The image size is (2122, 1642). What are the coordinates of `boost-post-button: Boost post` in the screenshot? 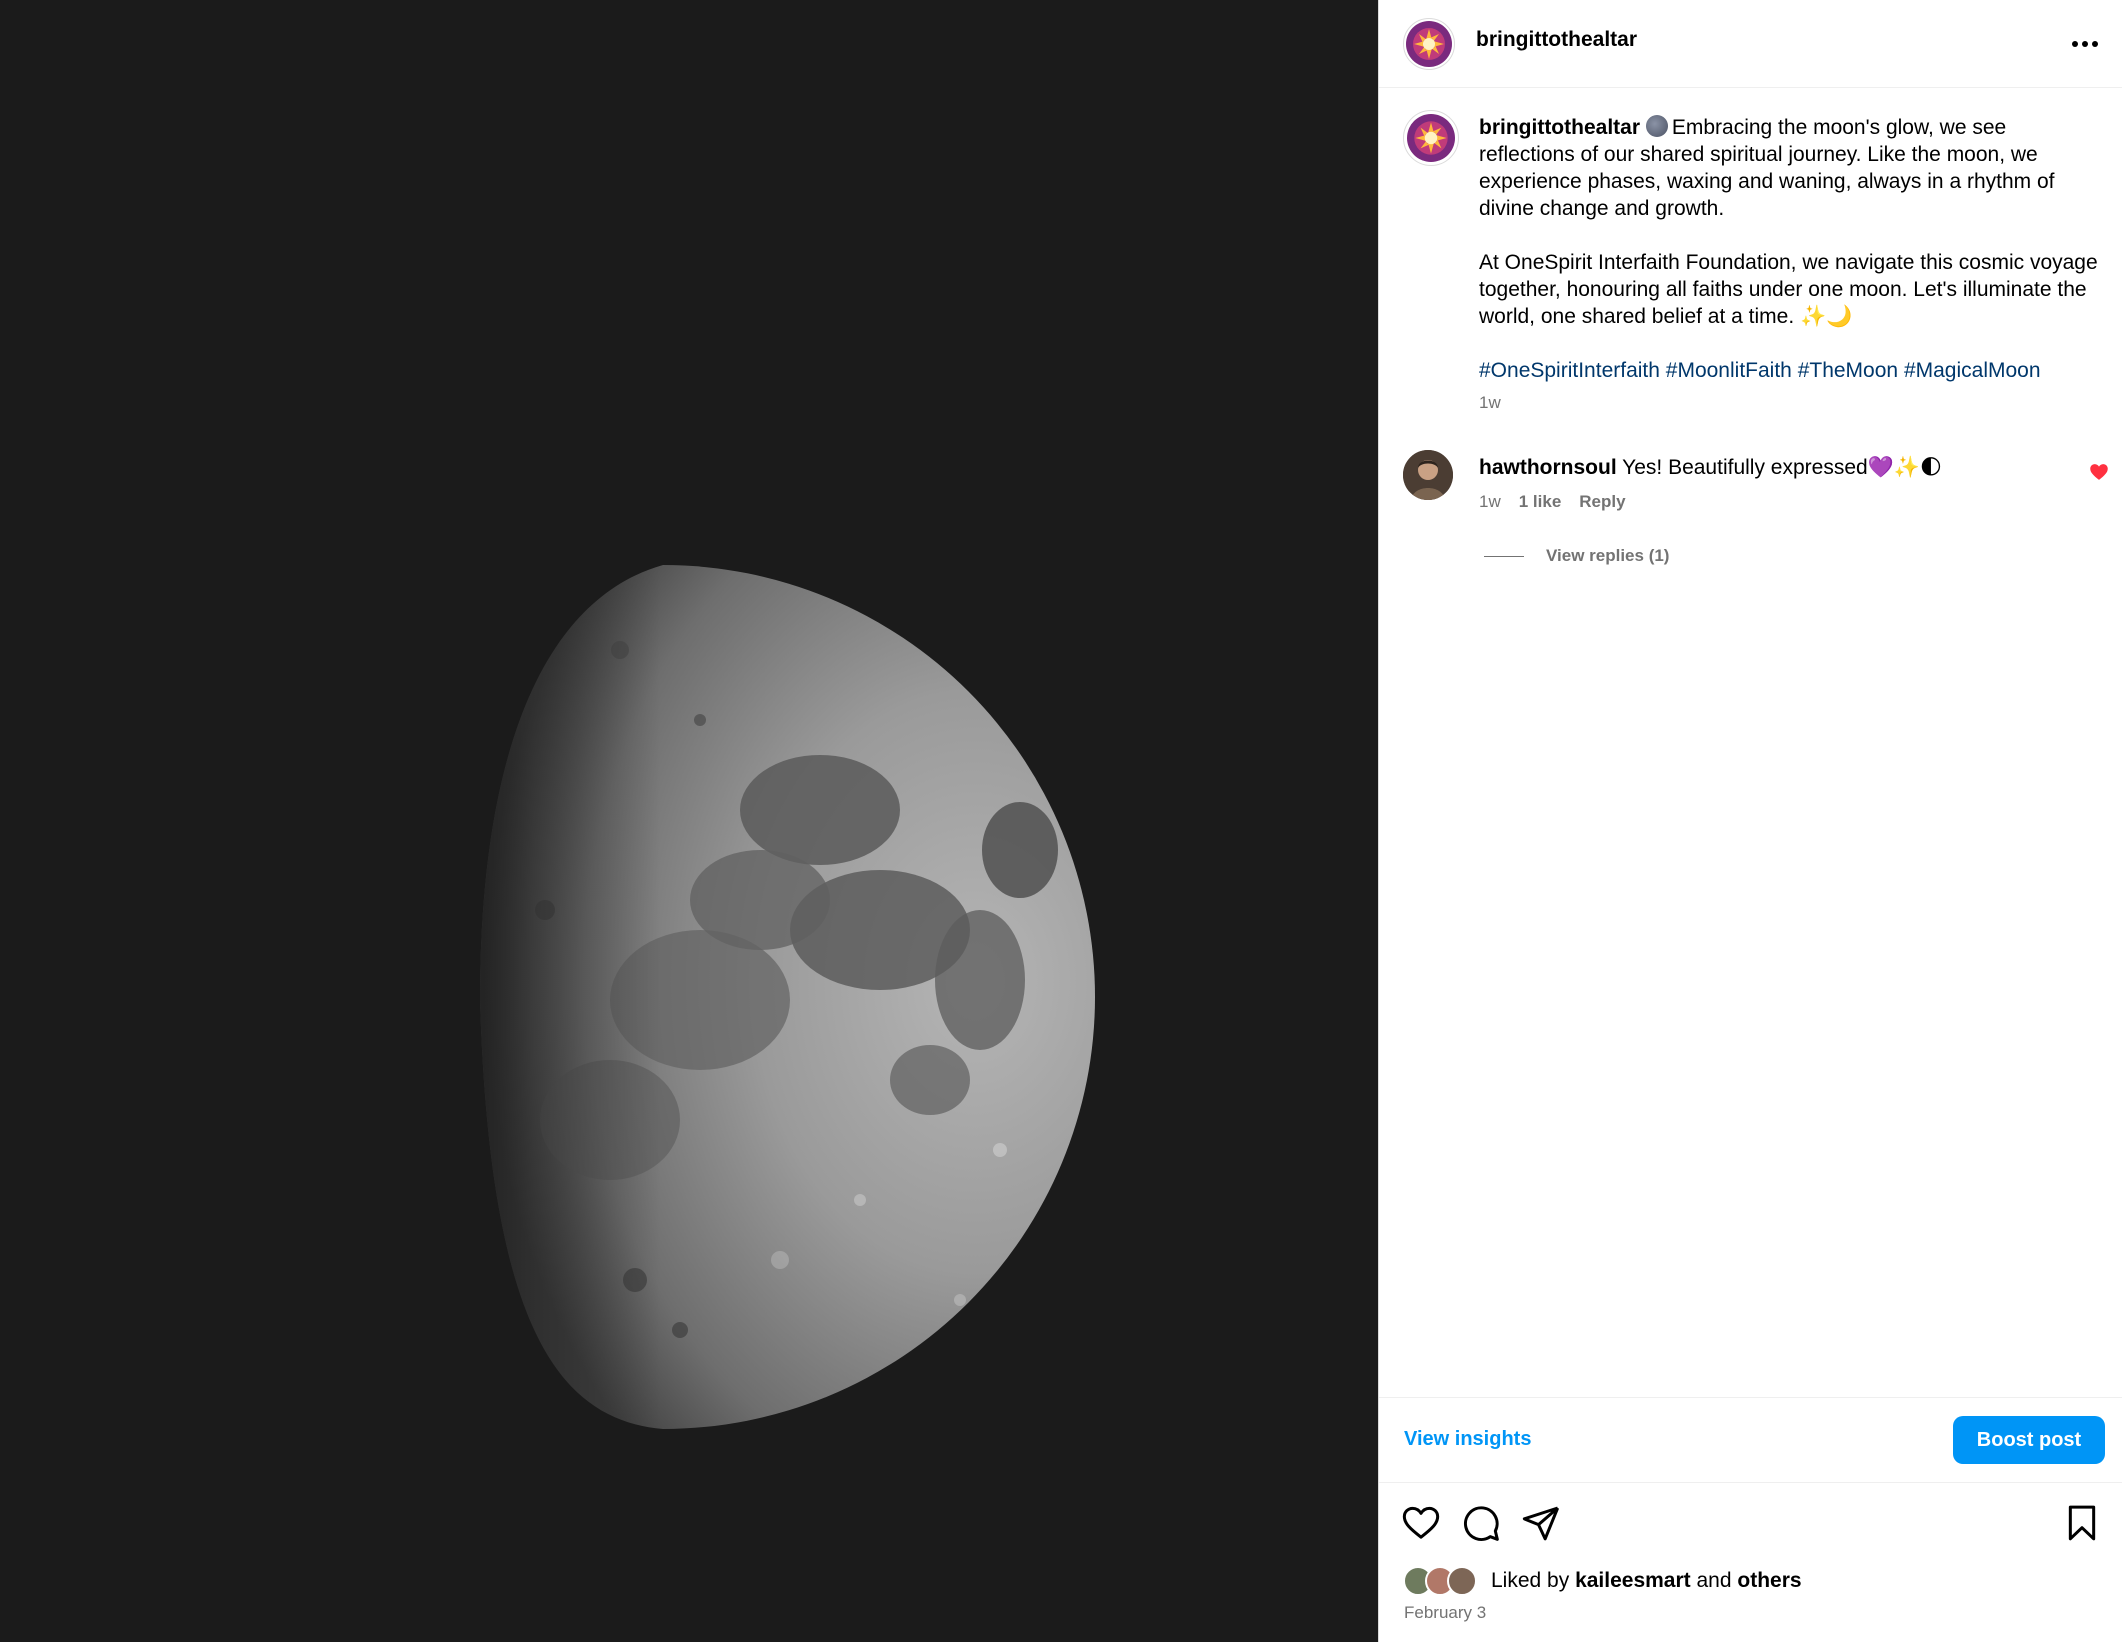 It's located at (2029, 1440).